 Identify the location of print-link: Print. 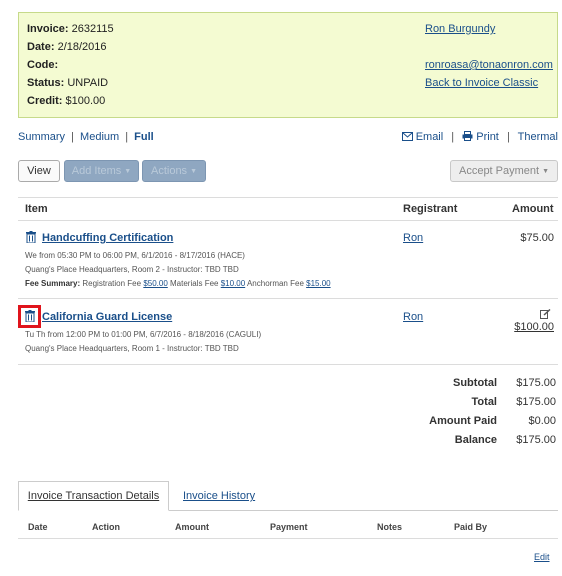
(482, 137).